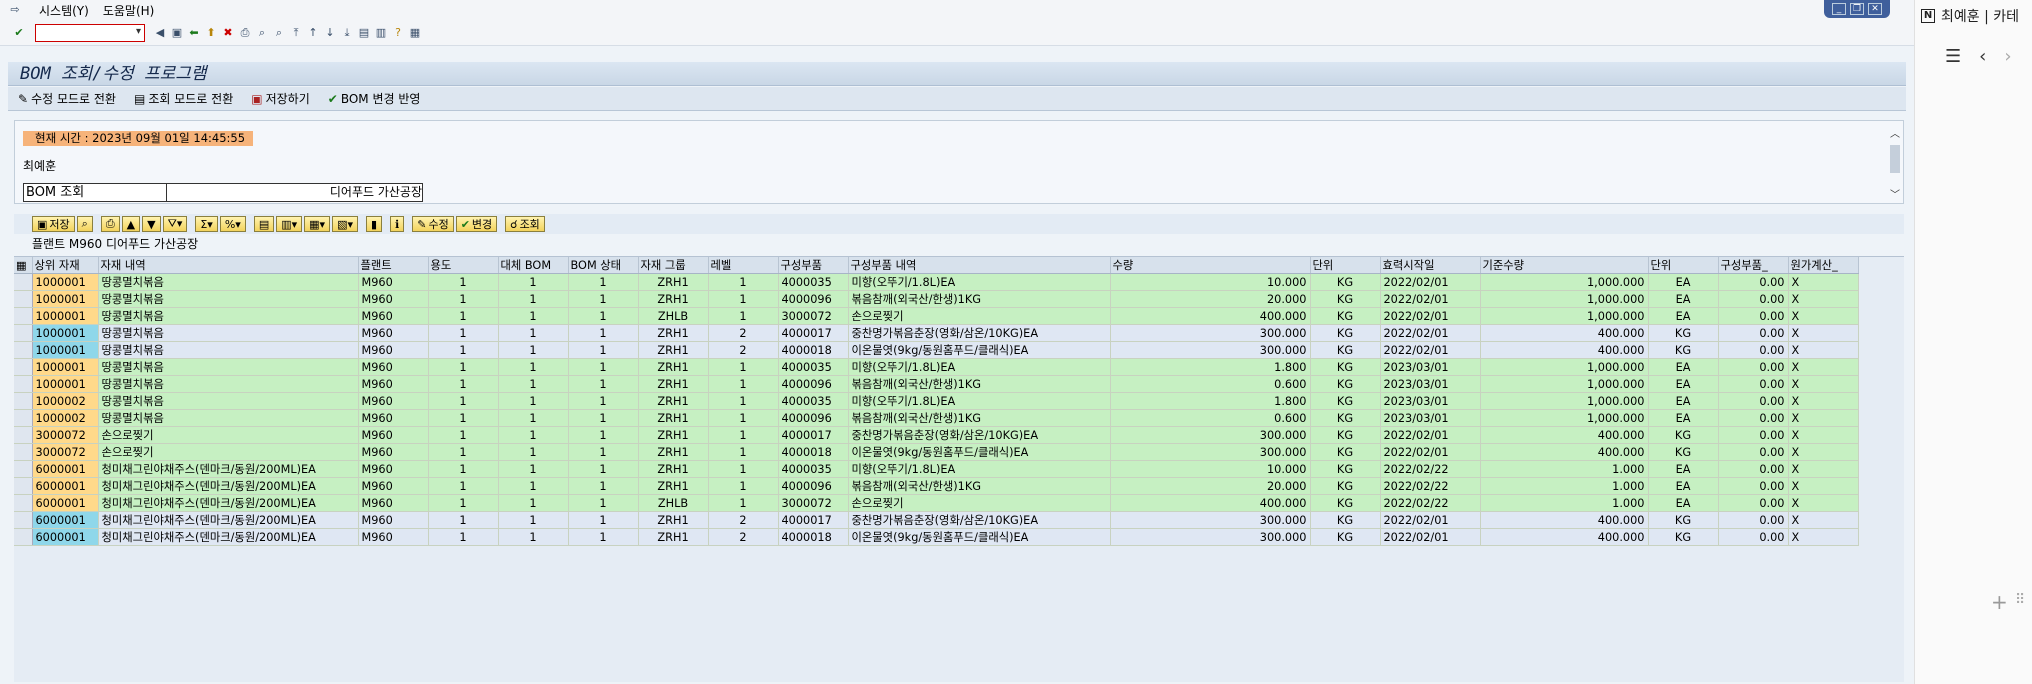  What do you see at coordinates (743, 333) in the screenshot?
I see `table-cell: 2` at bounding box center [743, 333].